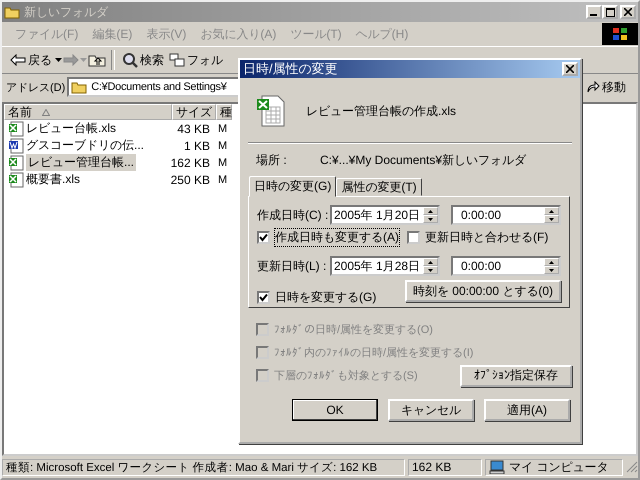 The image size is (640, 480). Describe the element at coordinates (193, 129) in the screenshot. I see `file-size: 43 KB` at that location.